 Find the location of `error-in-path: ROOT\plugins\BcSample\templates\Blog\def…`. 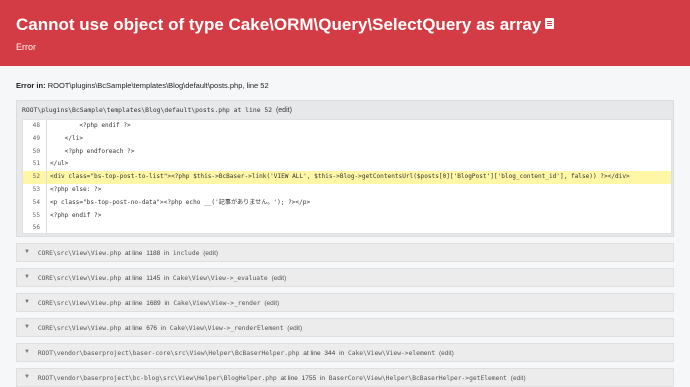

error-in-path: ROOT\plugins\BcSample\templates\Blog\def… is located at coordinates (158, 85).